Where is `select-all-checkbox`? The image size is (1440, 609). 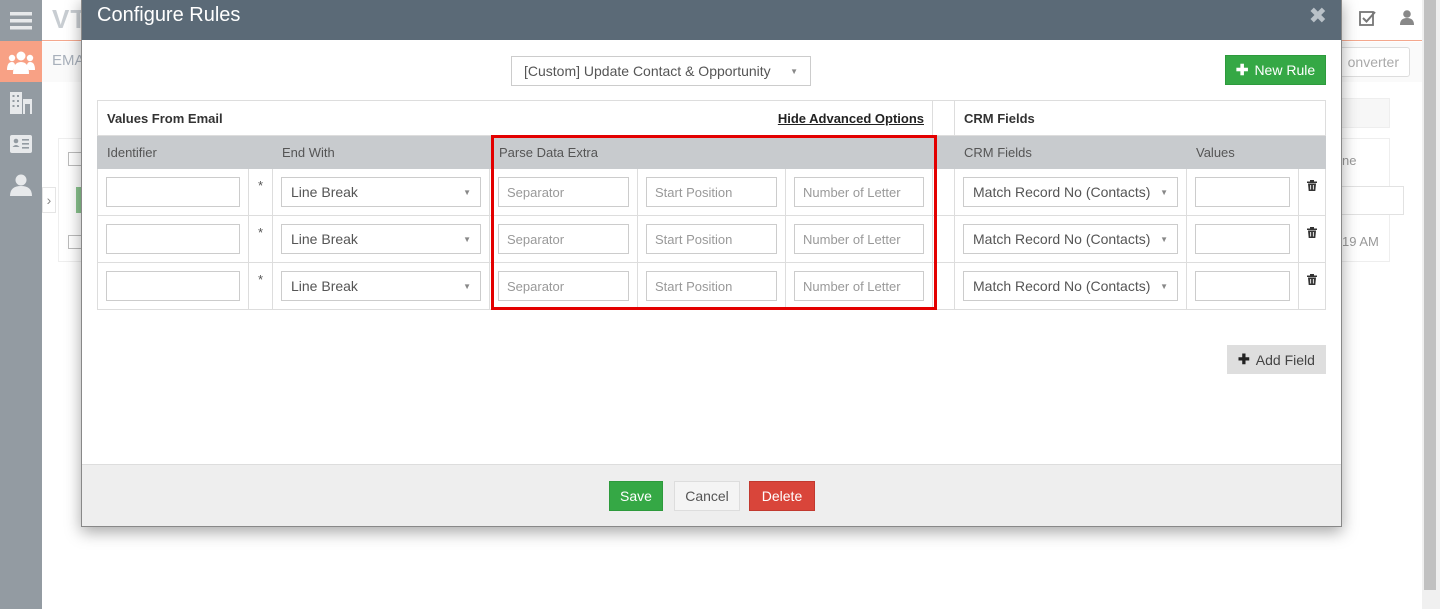 select-all-checkbox is located at coordinates (75, 159).